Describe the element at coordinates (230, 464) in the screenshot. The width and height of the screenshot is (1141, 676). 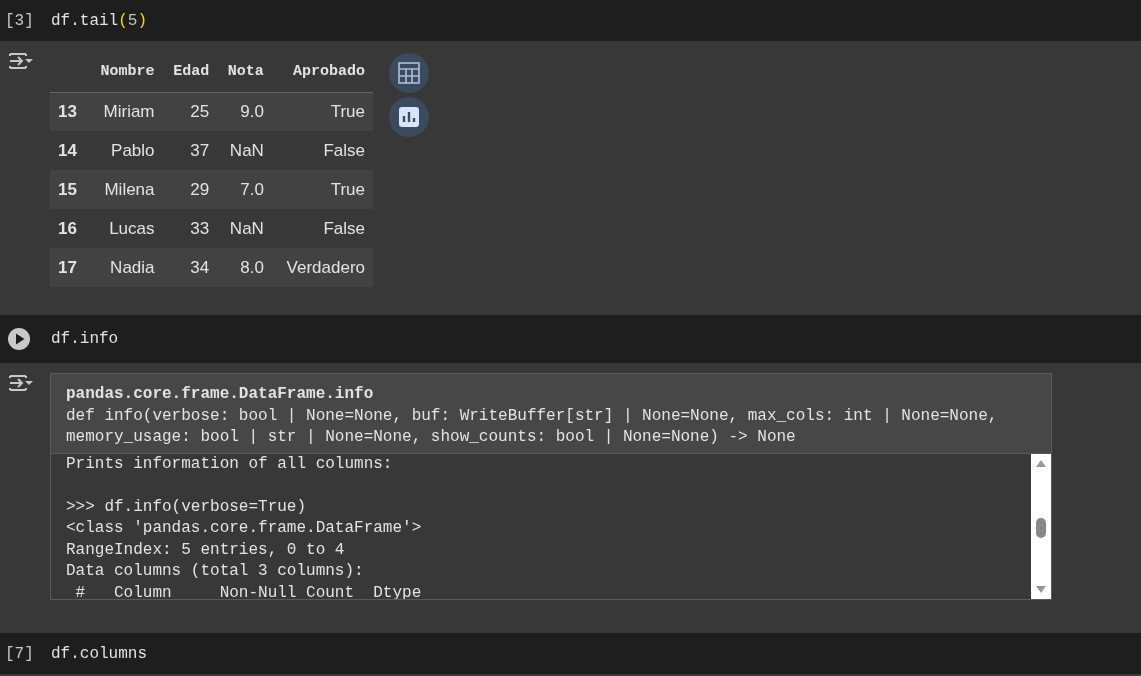
I see `docstring-line: Prints information of all columns:` at that location.